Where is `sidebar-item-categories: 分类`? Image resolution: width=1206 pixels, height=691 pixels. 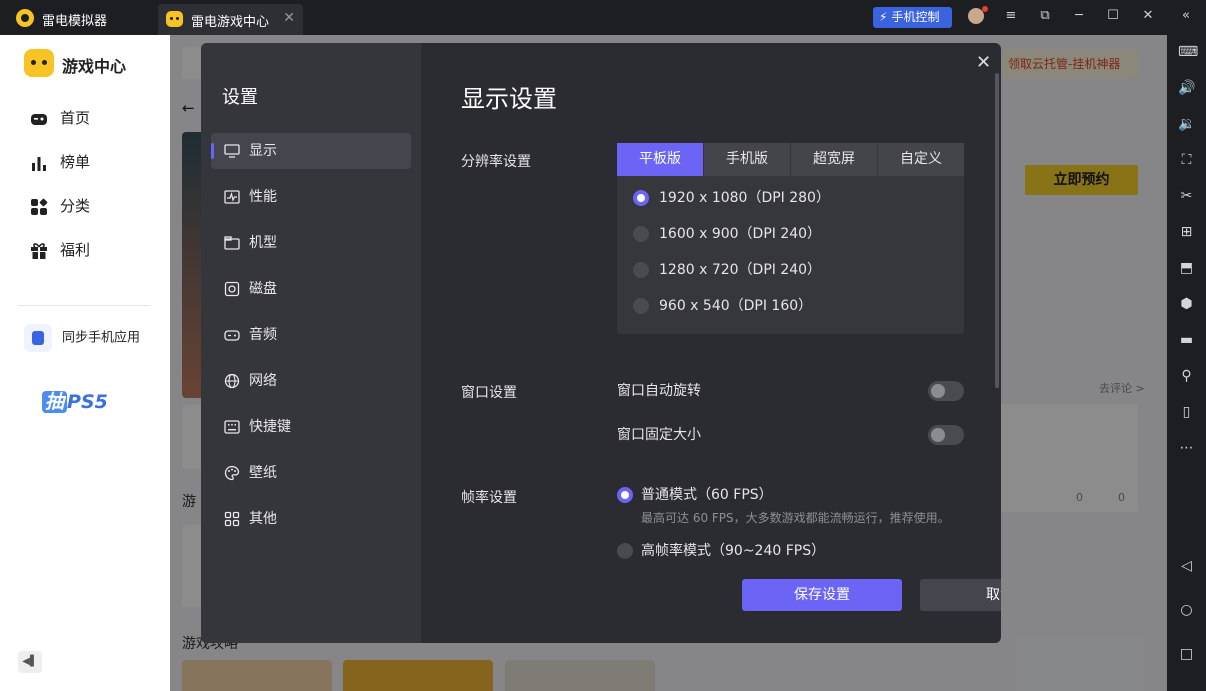
sidebar-item-categories: 分类 is located at coordinates (90, 207).